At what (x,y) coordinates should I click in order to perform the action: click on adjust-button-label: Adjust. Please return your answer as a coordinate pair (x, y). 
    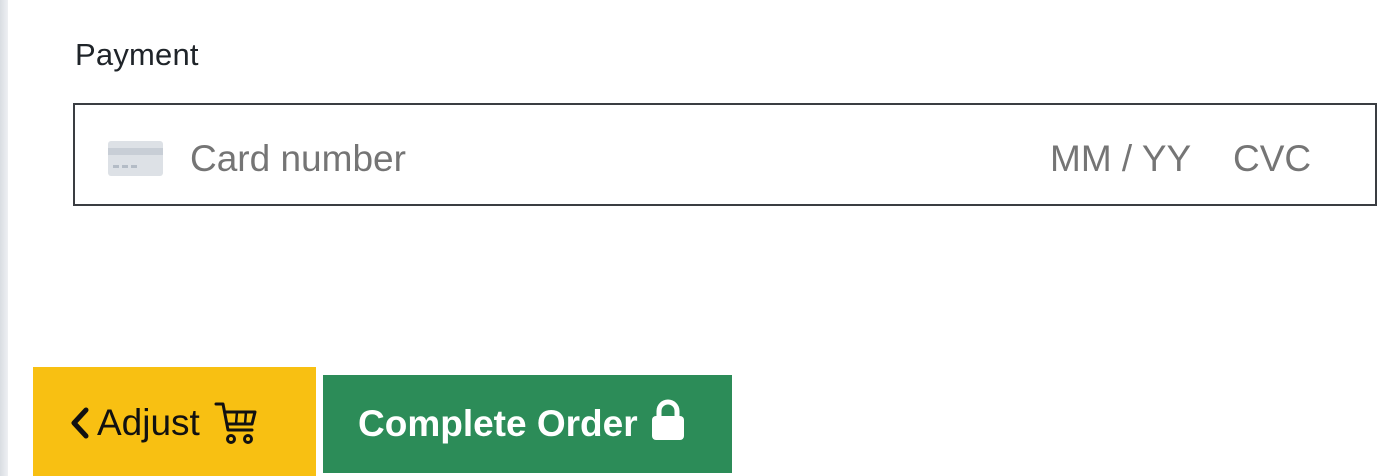
    Looking at the image, I should click on (148, 422).